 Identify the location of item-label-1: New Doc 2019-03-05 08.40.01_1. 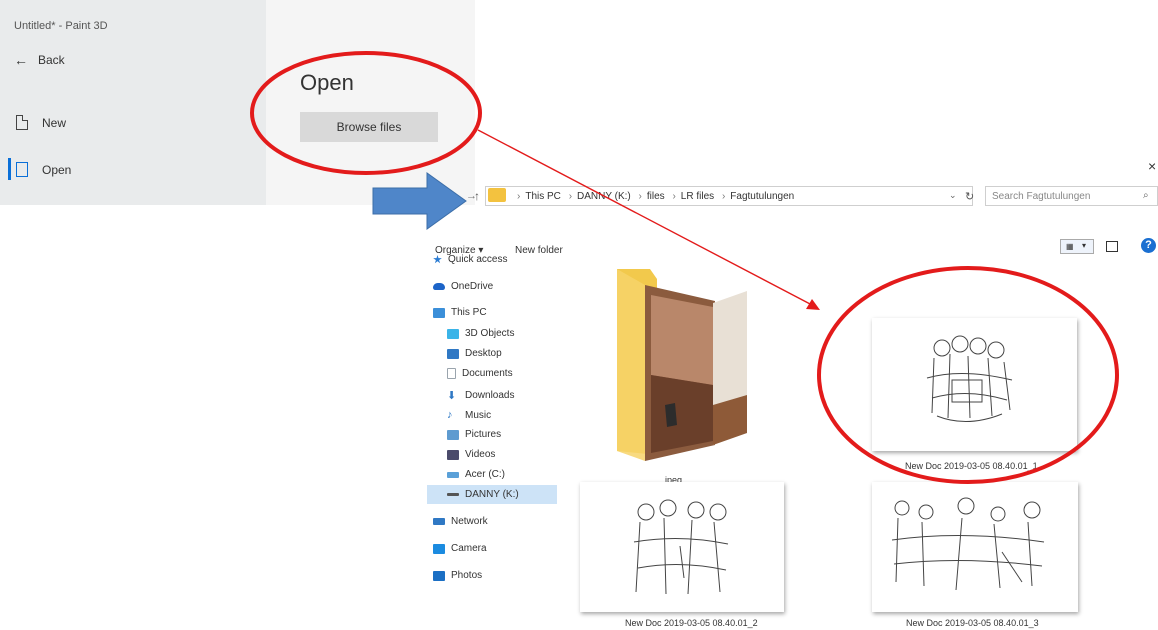
(971, 466).